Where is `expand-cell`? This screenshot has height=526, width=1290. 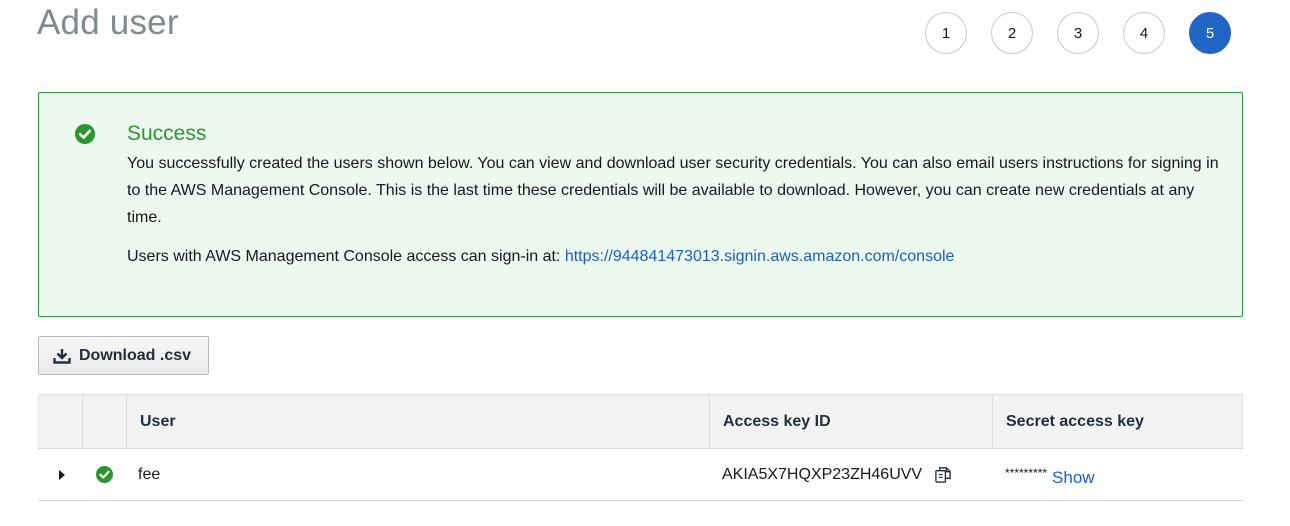
expand-cell is located at coordinates (60, 474).